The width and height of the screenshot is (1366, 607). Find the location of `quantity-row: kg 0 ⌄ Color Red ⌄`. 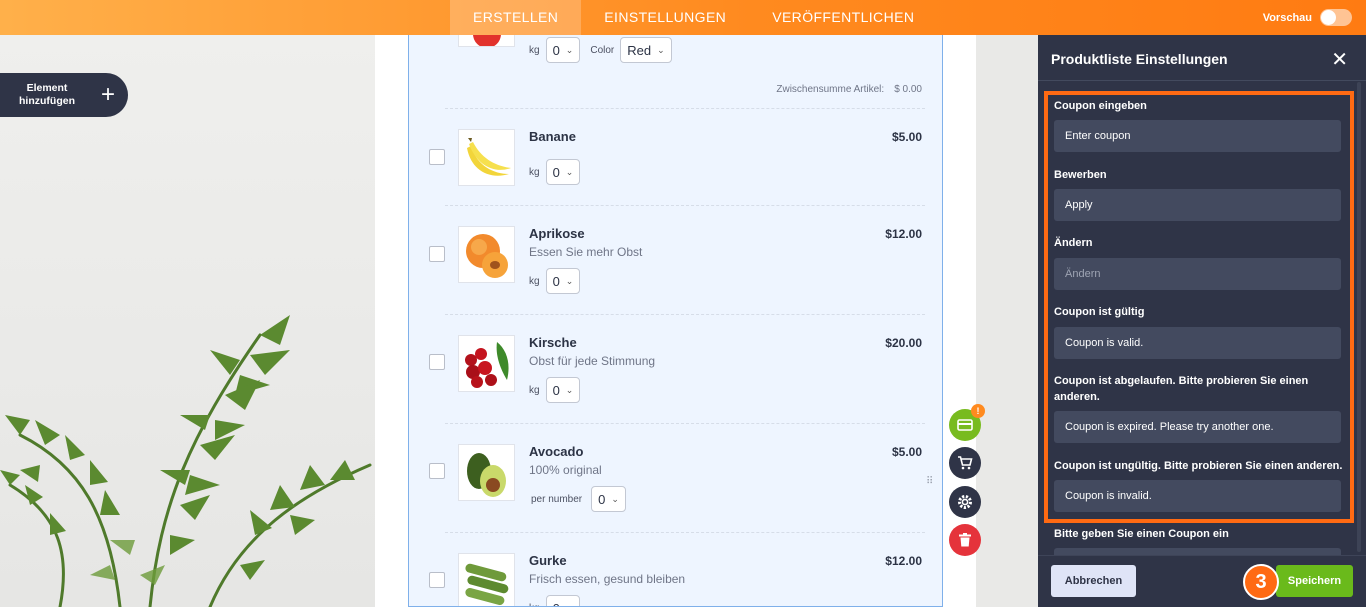

quantity-row: kg 0 ⌄ Color Red ⌄ is located at coordinates (600, 50).